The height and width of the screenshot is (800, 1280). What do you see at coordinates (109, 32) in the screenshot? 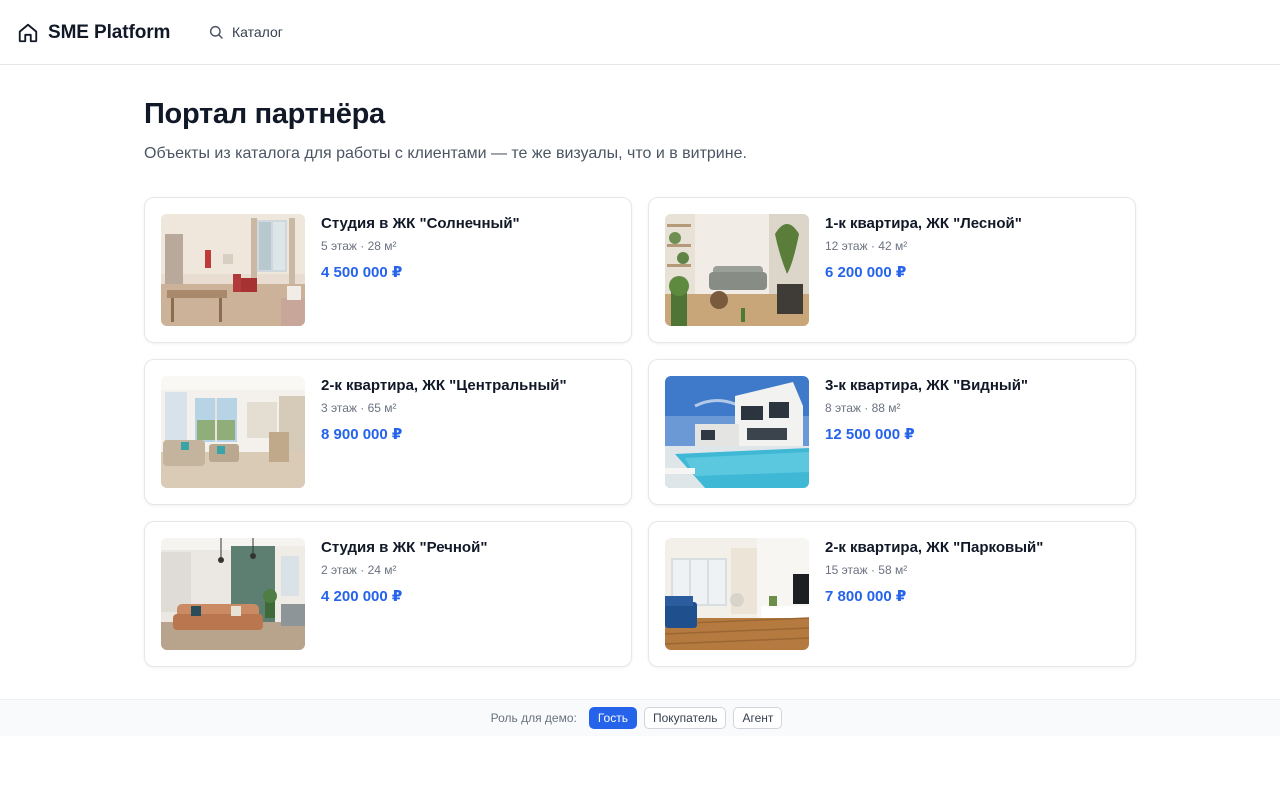
I see `brand-name: SME Platform` at bounding box center [109, 32].